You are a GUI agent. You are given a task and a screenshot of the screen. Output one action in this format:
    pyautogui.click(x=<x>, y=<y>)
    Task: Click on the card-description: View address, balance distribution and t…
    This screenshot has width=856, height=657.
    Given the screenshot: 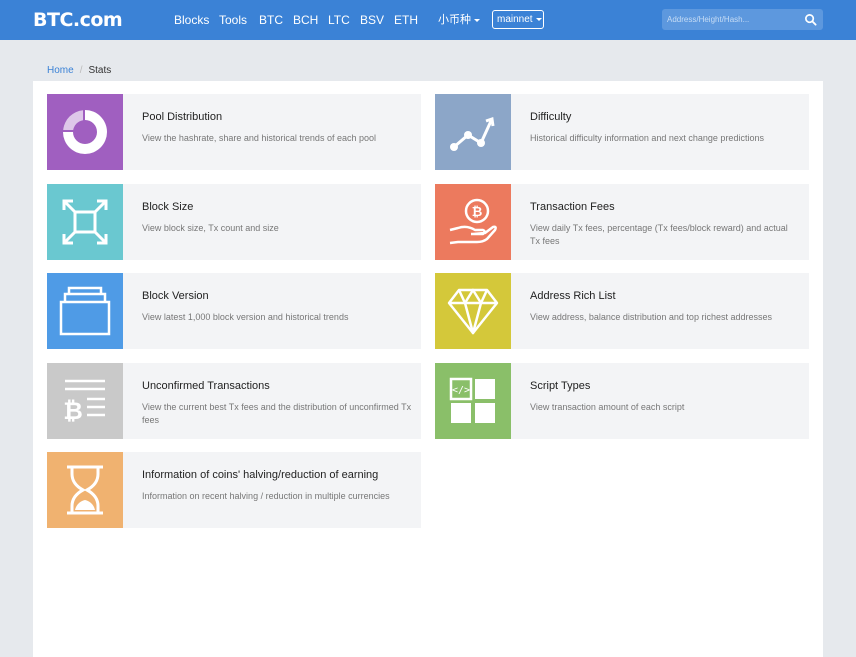 What is the action you would take?
    pyautogui.click(x=651, y=317)
    